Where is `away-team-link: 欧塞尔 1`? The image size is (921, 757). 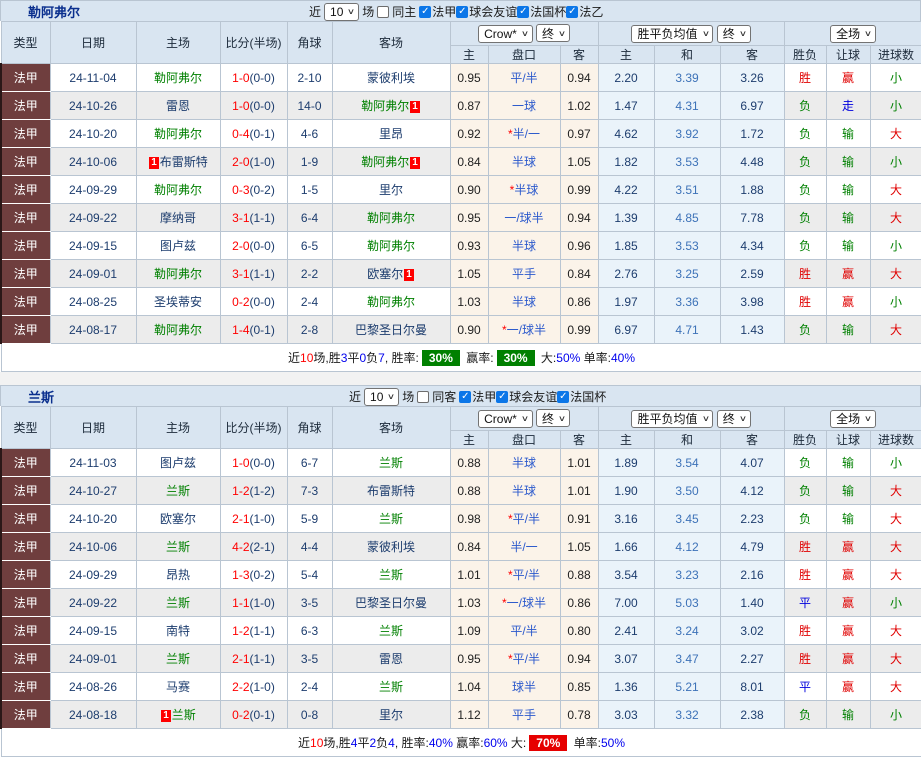
away-team-link: 欧塞尔 1 is located at coordinates (391, 273).